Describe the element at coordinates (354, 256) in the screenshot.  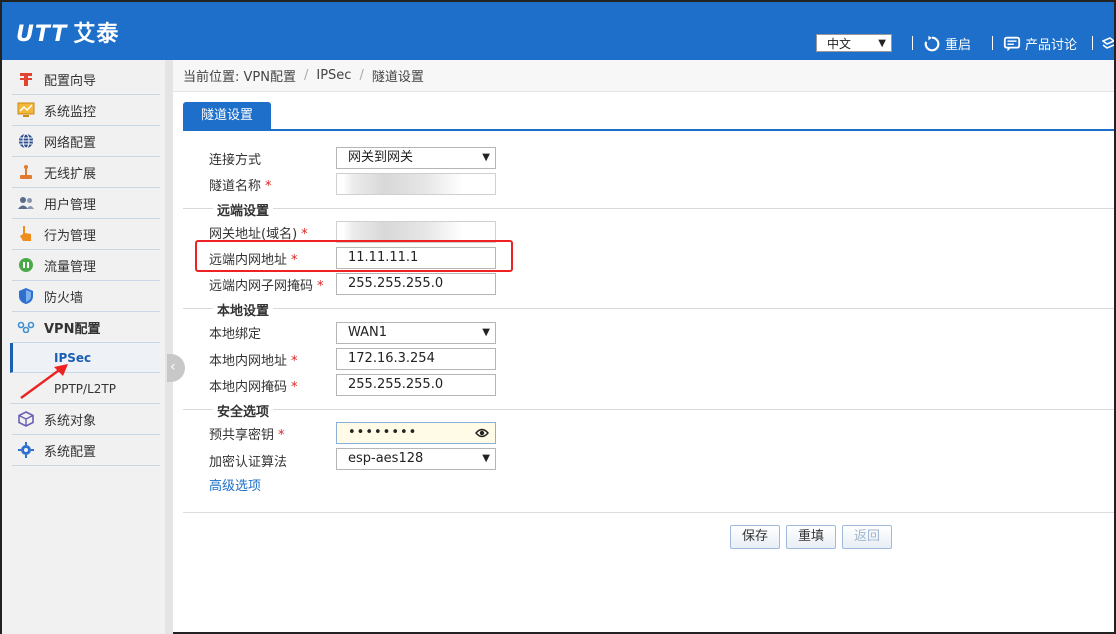
I see `annotation-highlight-box` at that location.